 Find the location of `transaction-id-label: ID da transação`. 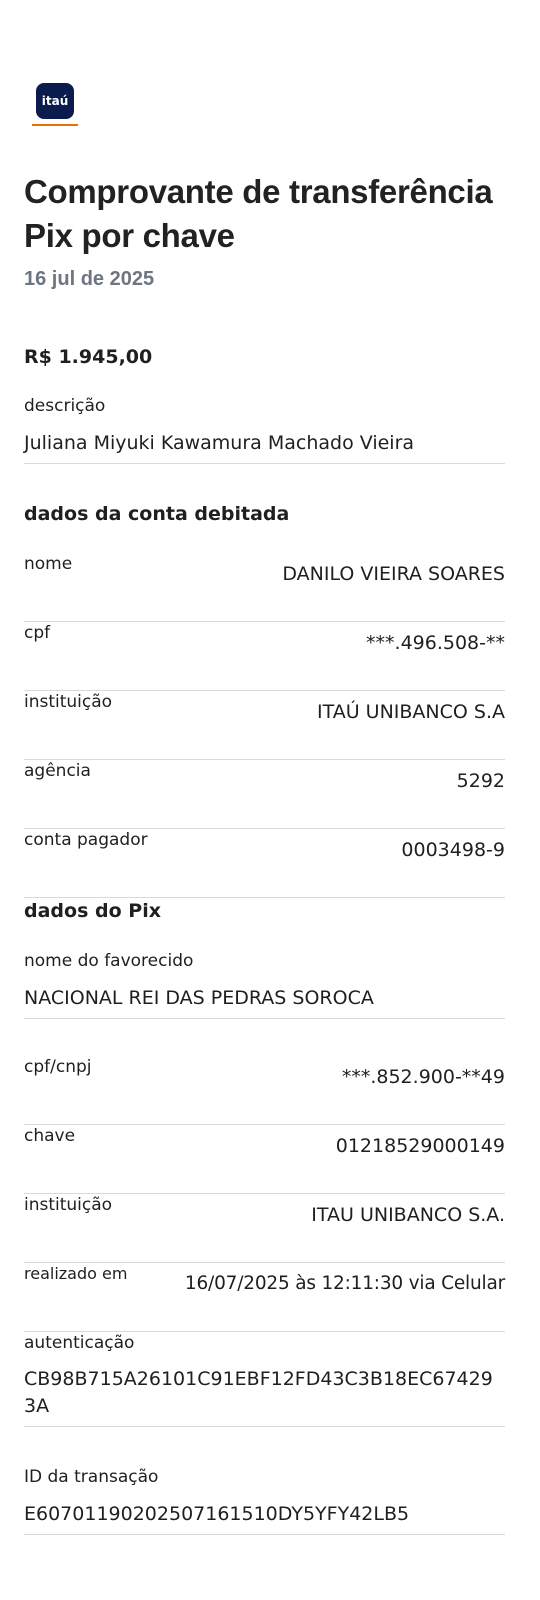

transaction-id-label: ID da transação is located at coordinates (91, 1477).